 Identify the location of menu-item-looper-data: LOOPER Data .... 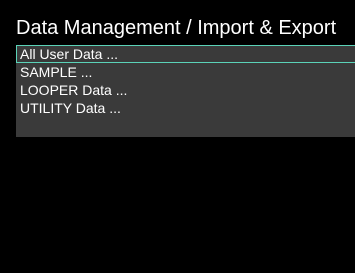
(185, 91).